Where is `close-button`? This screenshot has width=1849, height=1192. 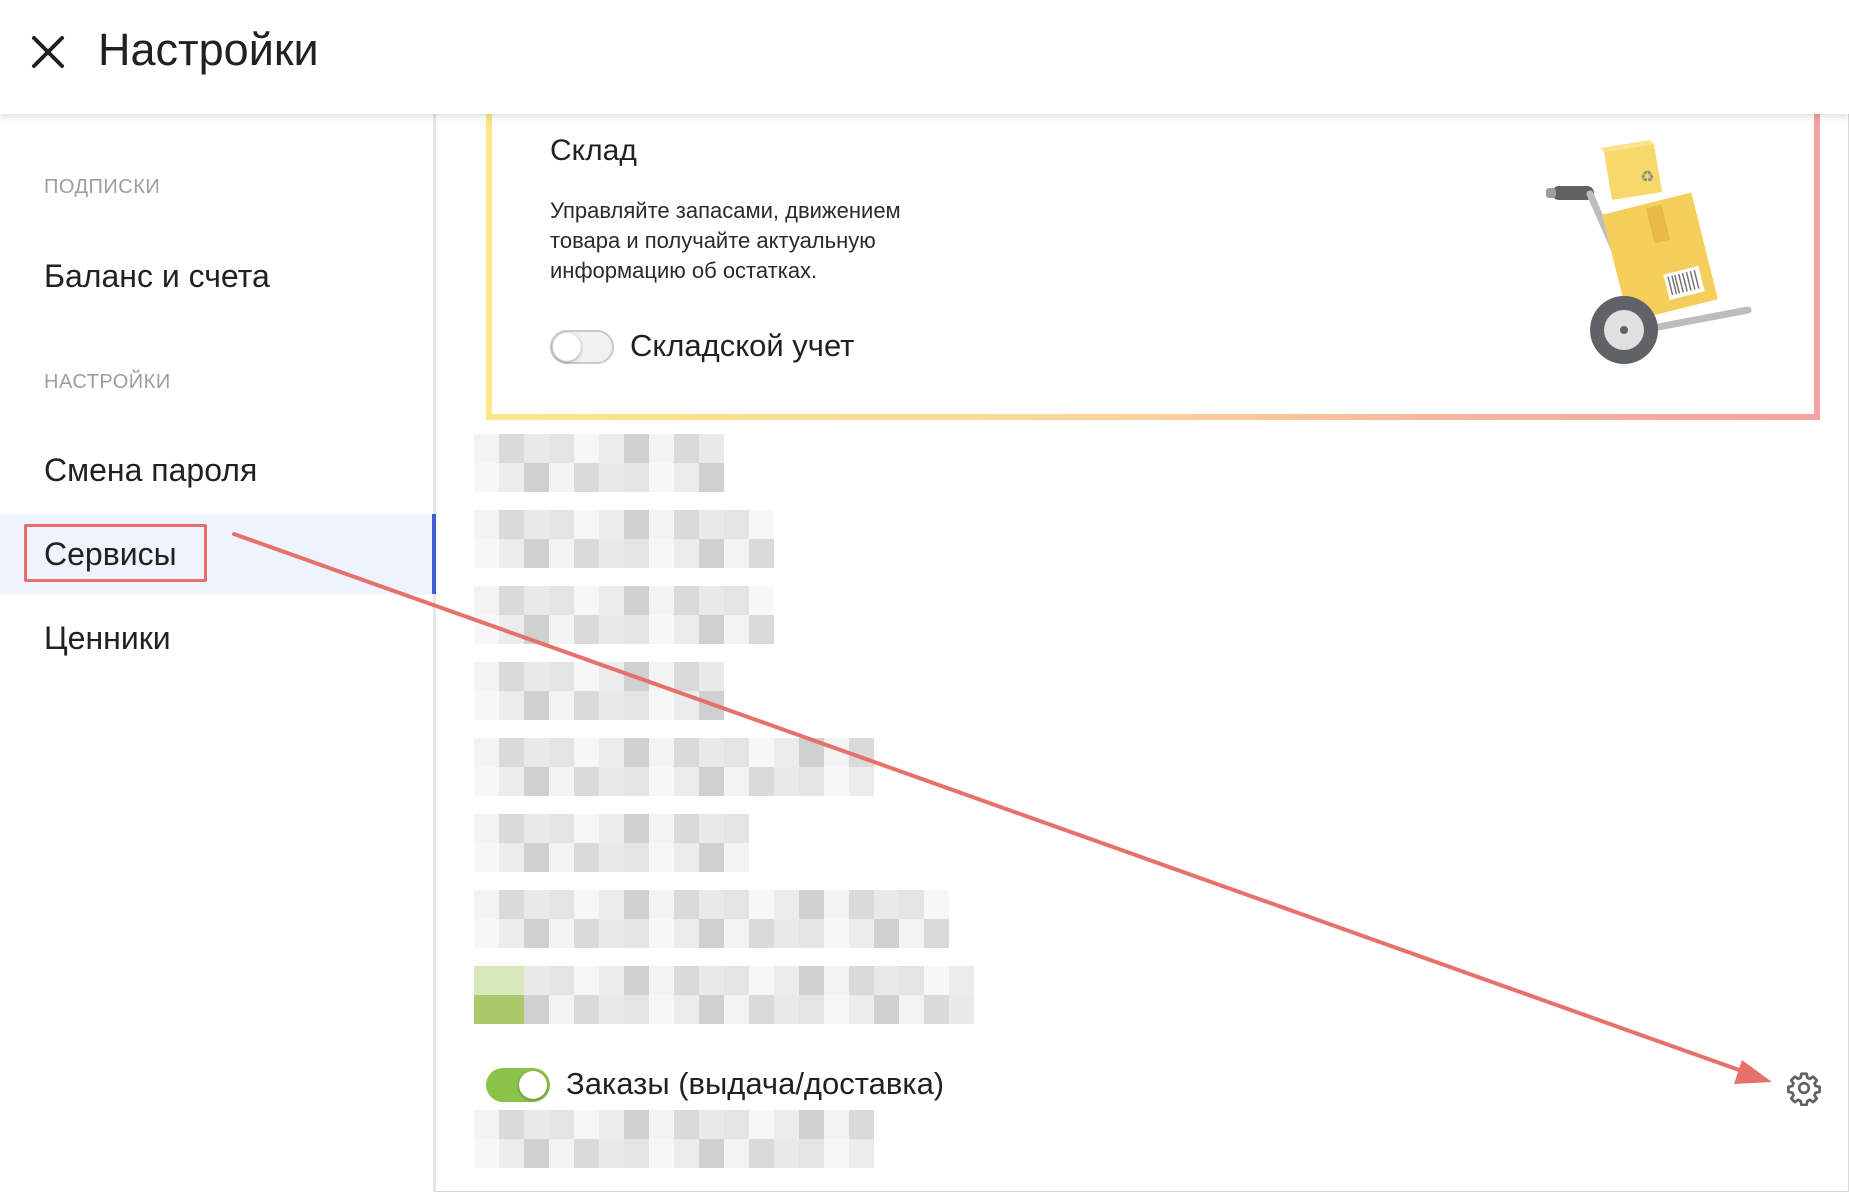 close-button is located at coordinates (48, 52).